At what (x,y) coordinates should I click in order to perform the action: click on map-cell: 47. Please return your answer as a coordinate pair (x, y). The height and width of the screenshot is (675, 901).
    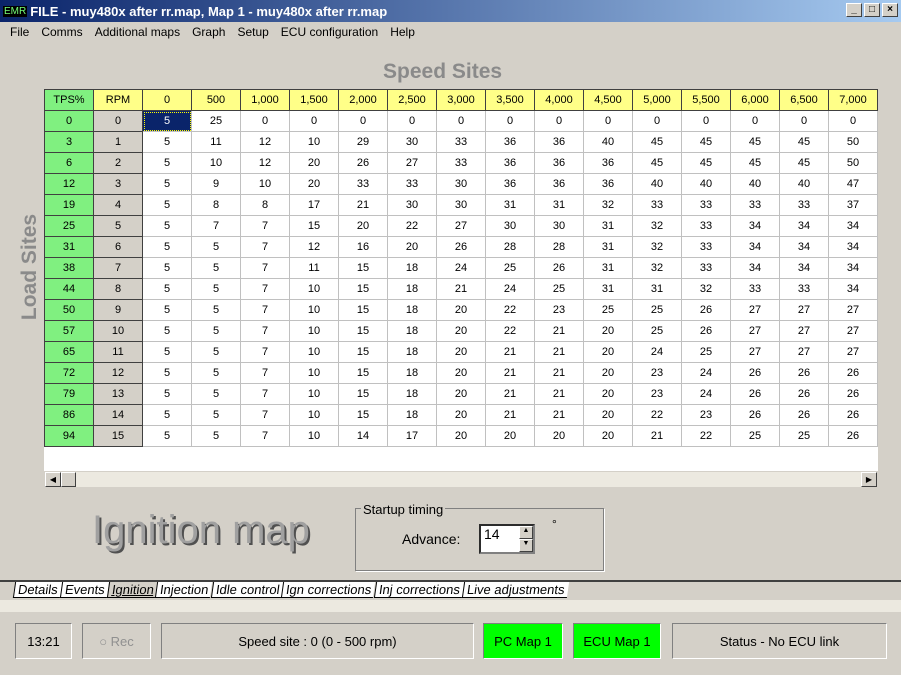
    Looking at the image, I should click on (853, 184).